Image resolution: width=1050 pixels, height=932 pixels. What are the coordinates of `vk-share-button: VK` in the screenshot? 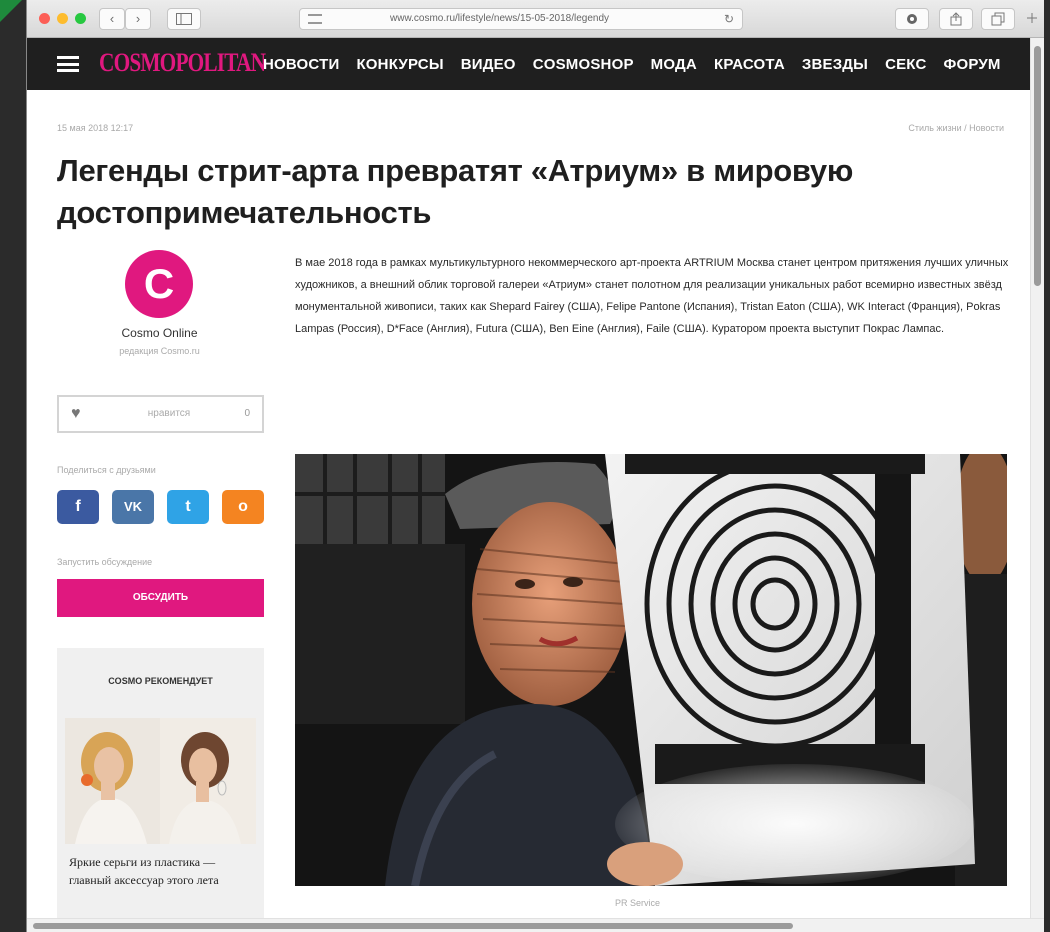 It's located at (133, 507).